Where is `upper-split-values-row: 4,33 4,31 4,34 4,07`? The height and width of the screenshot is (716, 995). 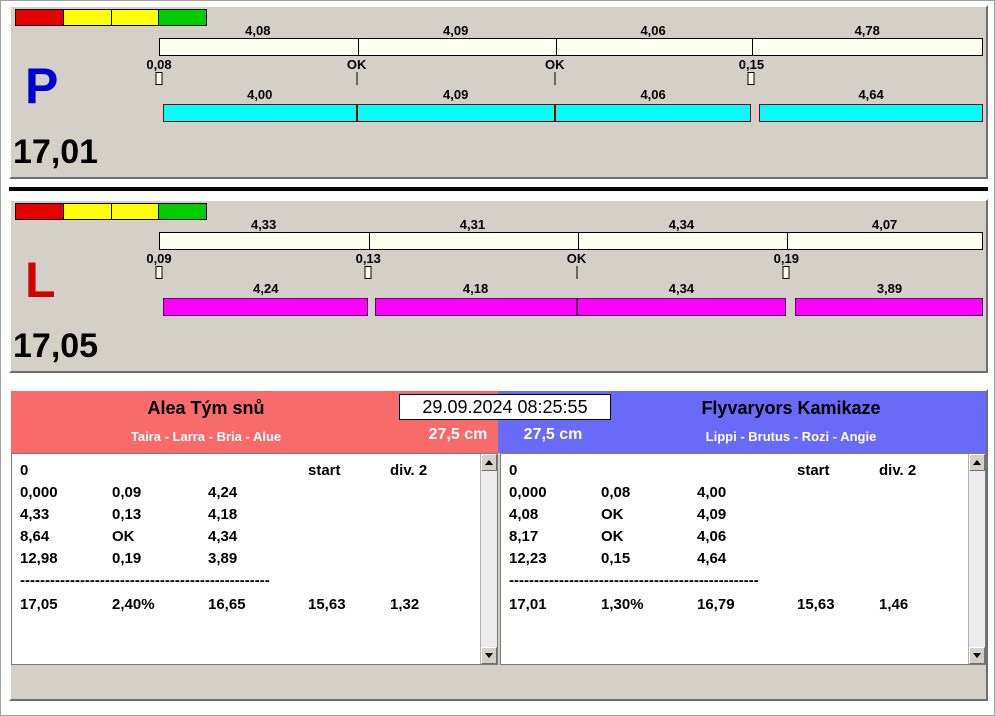
upper-split-values-row: 4,33 4,31 4,34 4,07 is located at coordinates (498, 224).